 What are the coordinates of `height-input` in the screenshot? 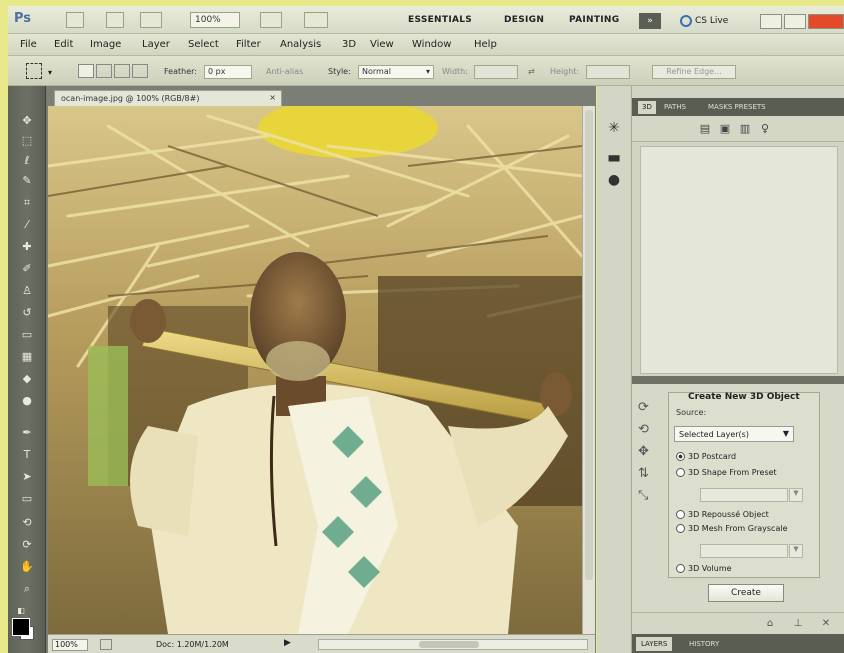 It's located at (608, 72).